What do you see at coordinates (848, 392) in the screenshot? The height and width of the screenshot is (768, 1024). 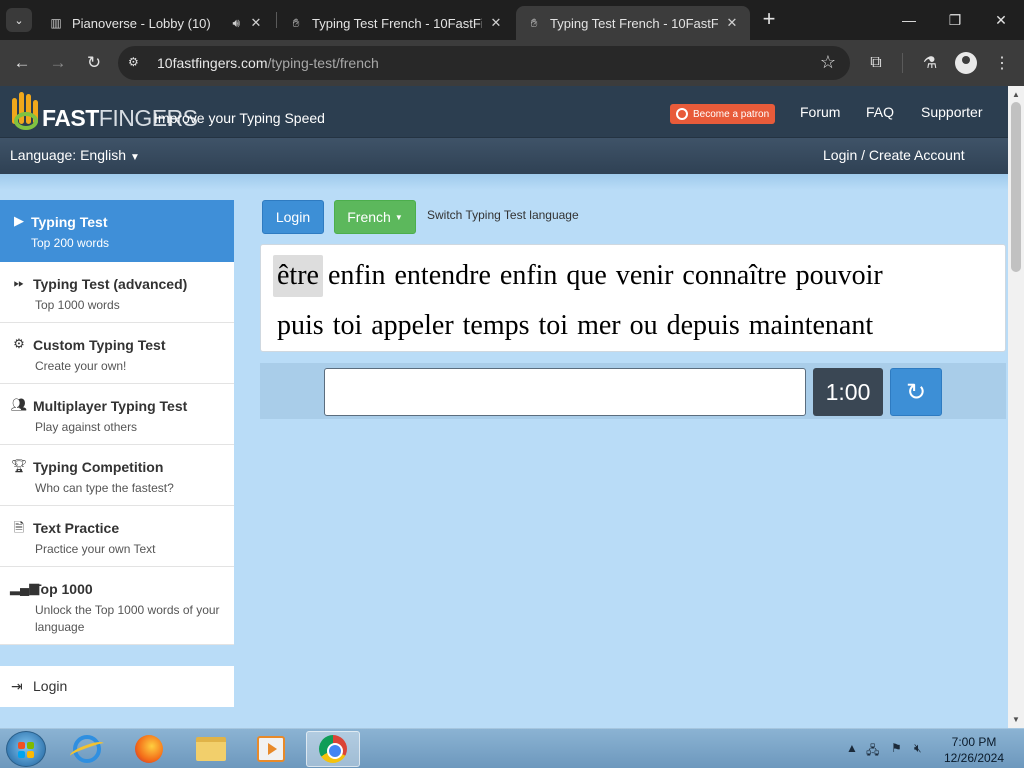 I see `timer: 1:00` at bounding box center [848, 392].